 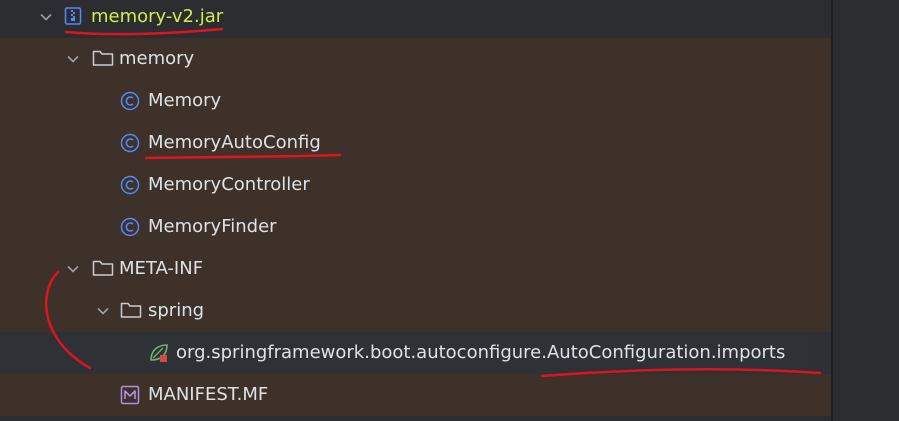 What do you see at coordinates (185, 100) in the screenshot?
I see `tree-item-label: Memory` at bounding box center [185, 100].